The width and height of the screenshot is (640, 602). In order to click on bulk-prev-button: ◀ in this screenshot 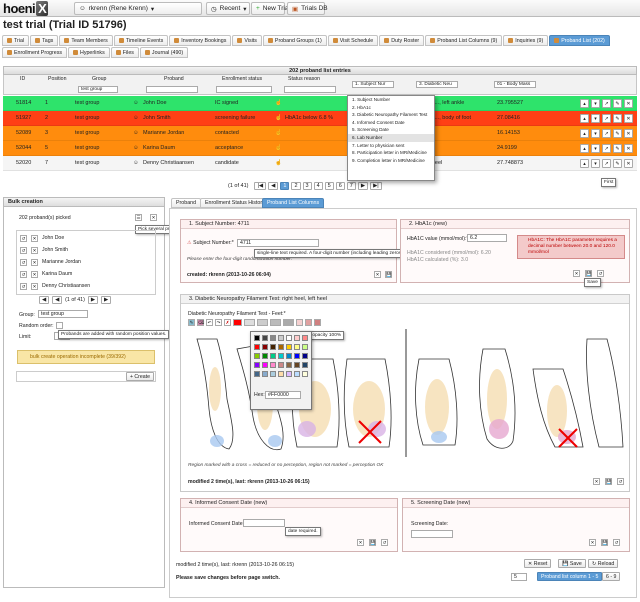, I will do `click(44, 300)`.